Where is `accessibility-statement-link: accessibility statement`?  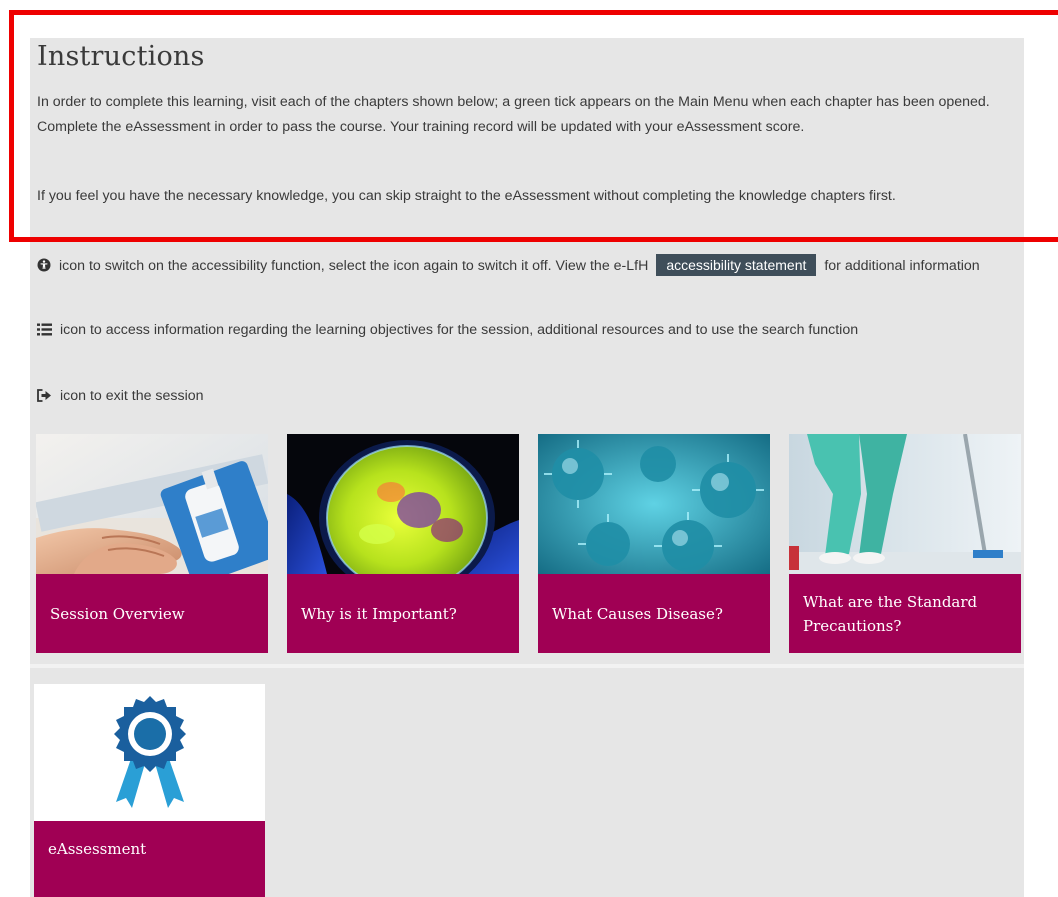
accessibility-statement-link: accessibility statement is located at coordinates (736, 265).